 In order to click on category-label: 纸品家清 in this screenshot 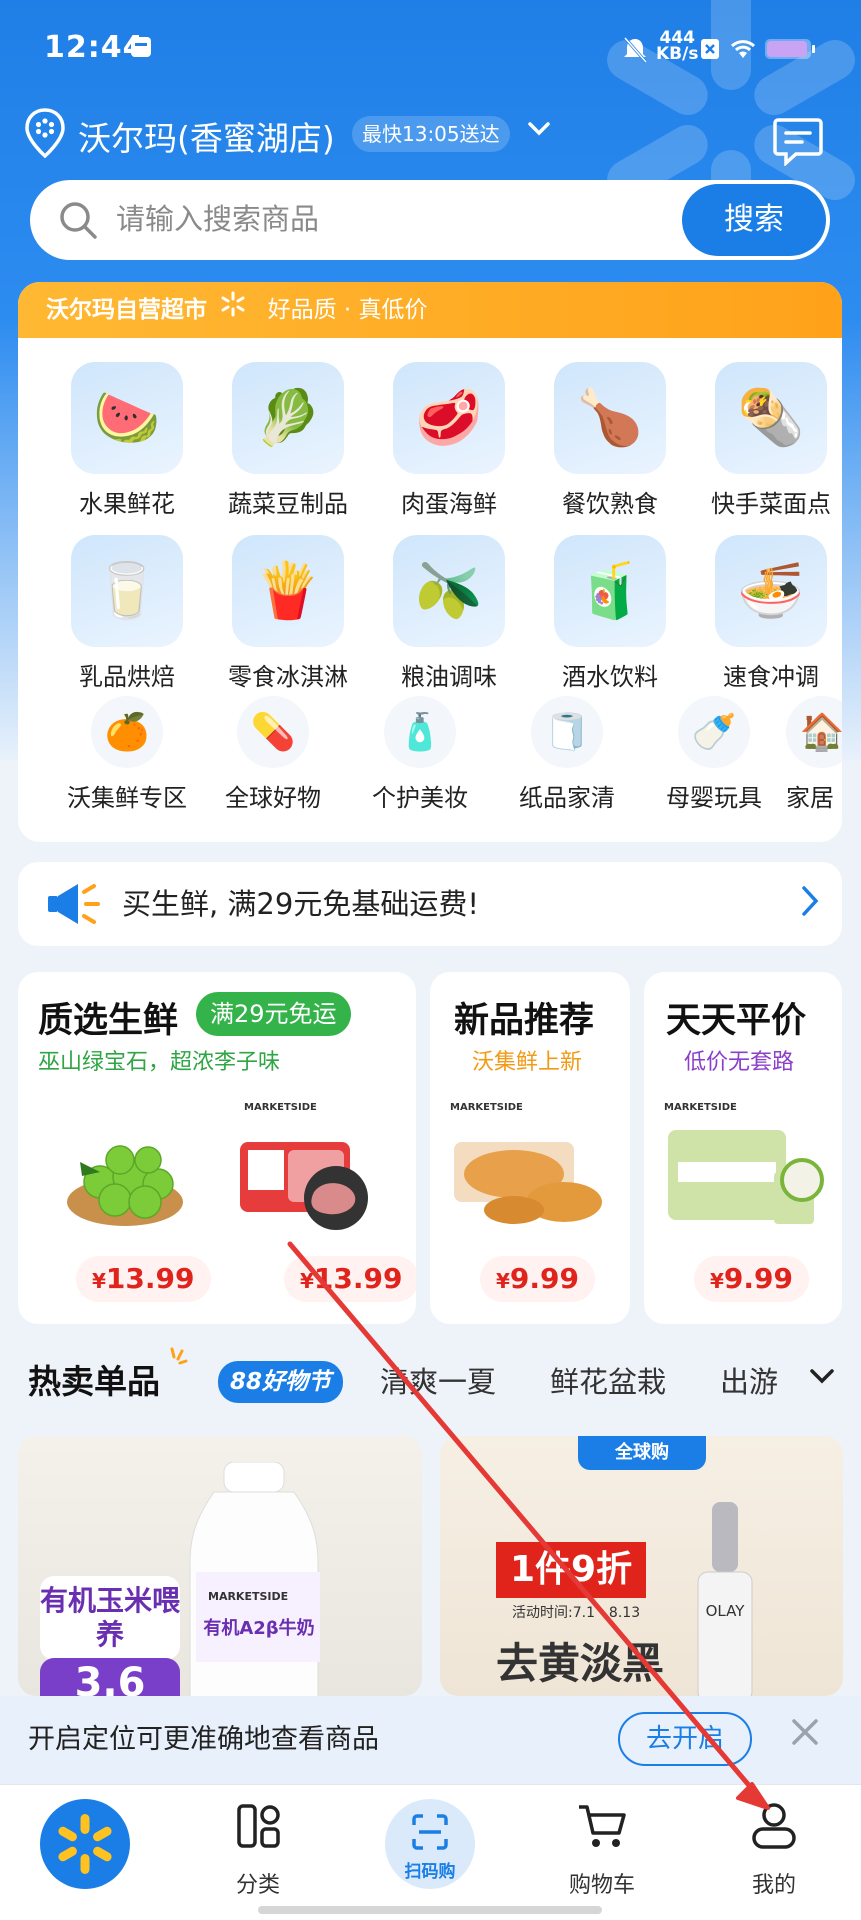, I will do `click(567, 798)`.